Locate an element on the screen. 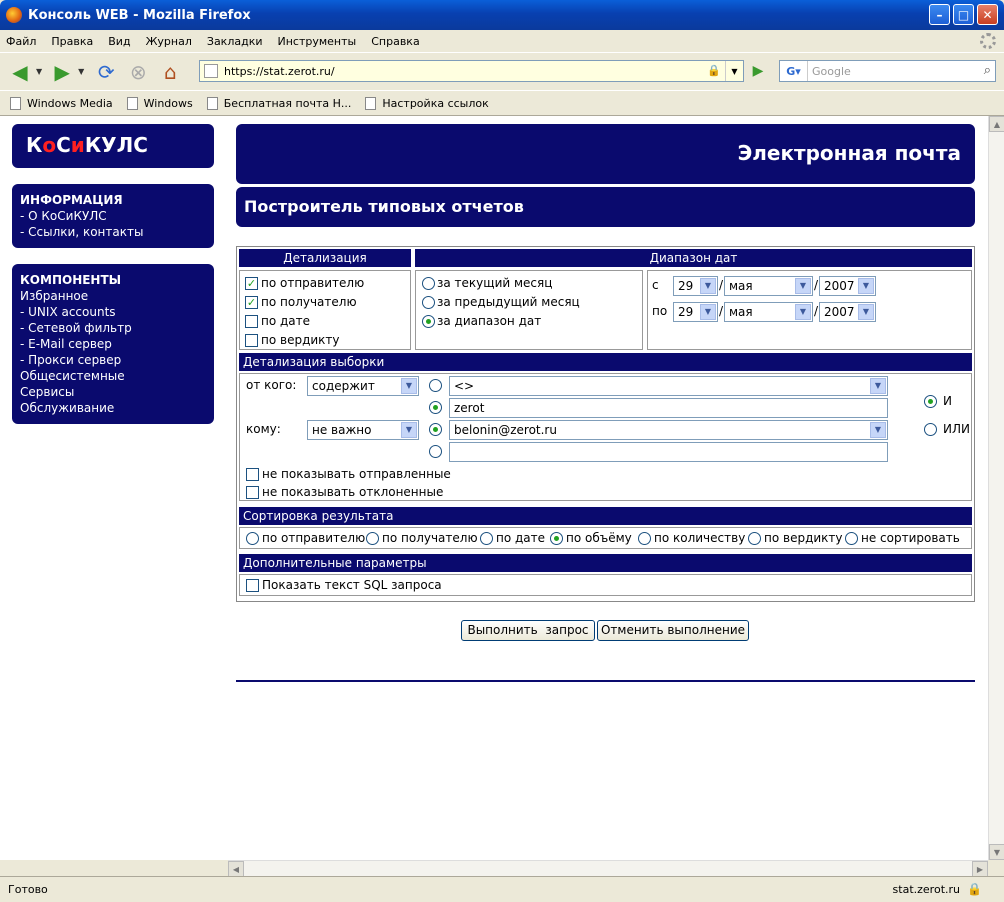 This screenshot has width=1004, height=902. hide-rejected-checkbox is located at coordinates (252, 492).